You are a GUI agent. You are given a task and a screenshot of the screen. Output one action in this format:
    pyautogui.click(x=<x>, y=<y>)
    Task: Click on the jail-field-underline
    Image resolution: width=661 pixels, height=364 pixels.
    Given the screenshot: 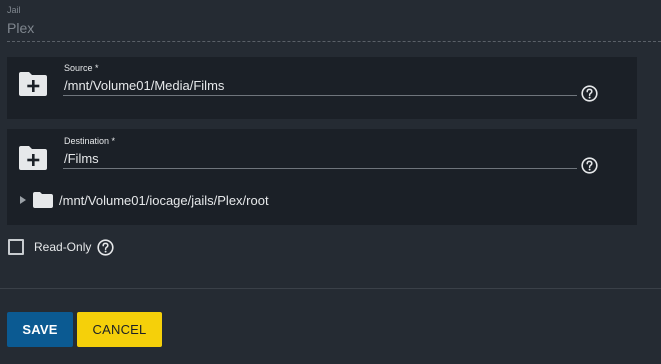 What is the action you would take?
    pyautogui.click(x=334, y=41)
    